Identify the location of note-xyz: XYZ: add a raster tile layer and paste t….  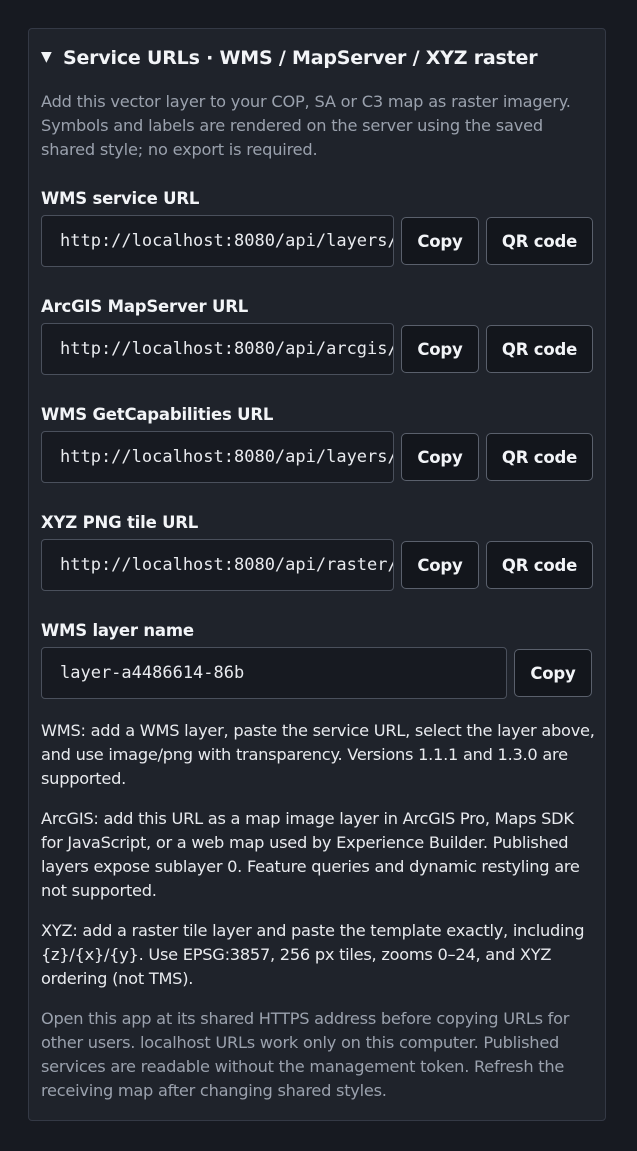
(313, 954).